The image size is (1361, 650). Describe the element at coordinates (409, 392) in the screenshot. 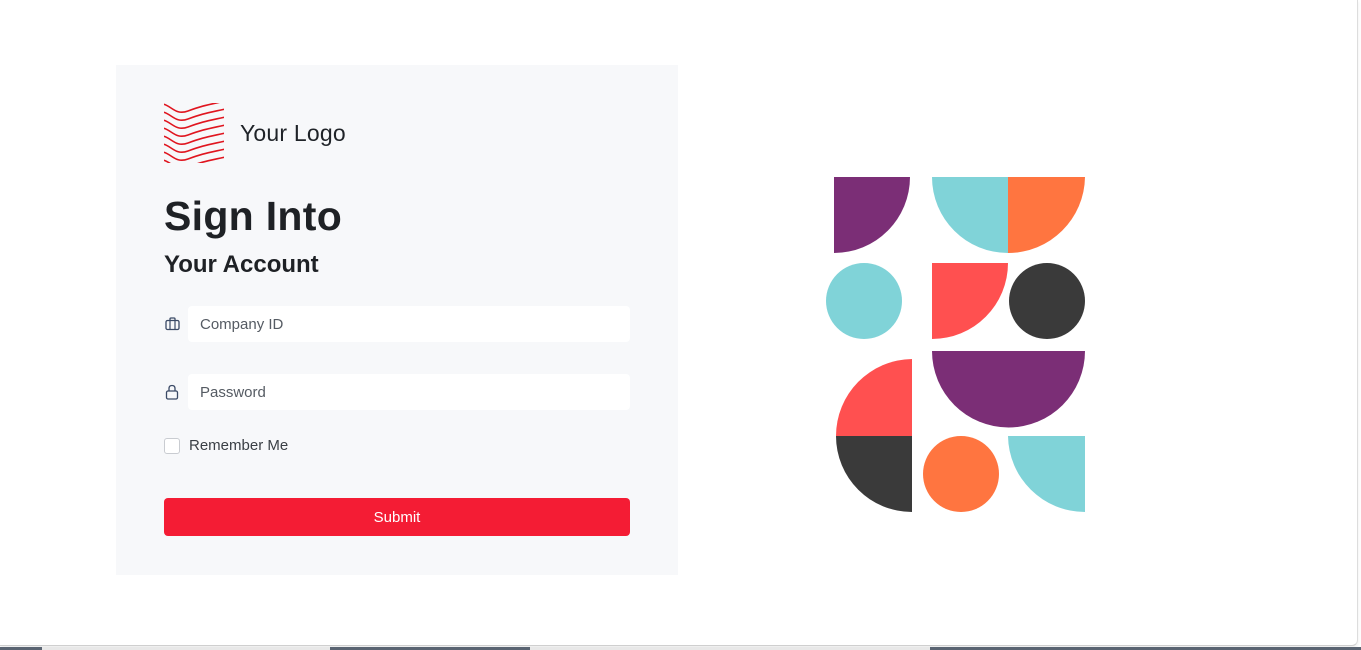

I see `password-input` at that location.